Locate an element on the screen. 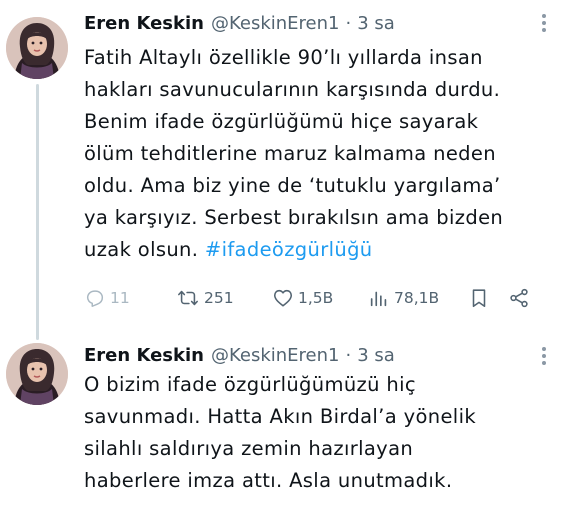 The height and width of the screenshot is (505, 565). views-icon is located at coordinates (378, 299).